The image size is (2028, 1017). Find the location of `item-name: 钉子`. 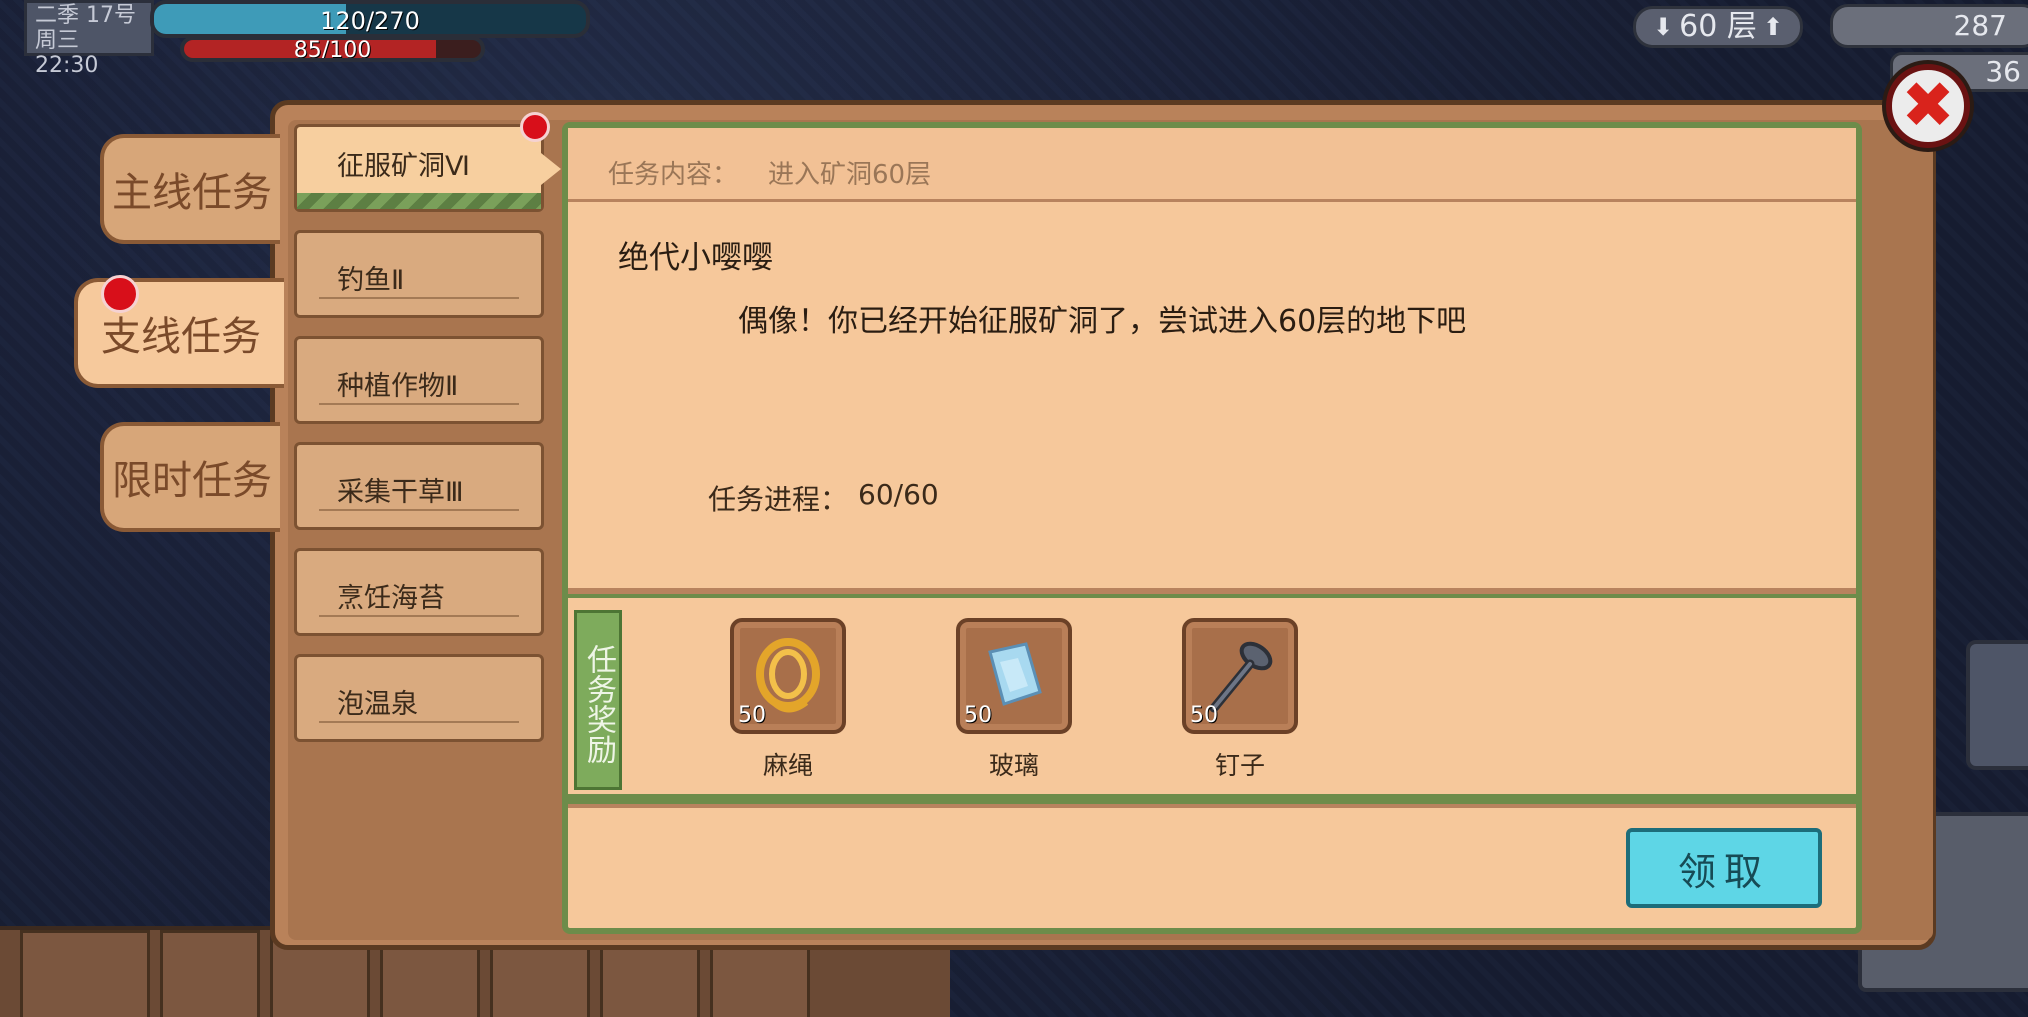

item-name: 钉子 is located at coordinates (1239, 765).